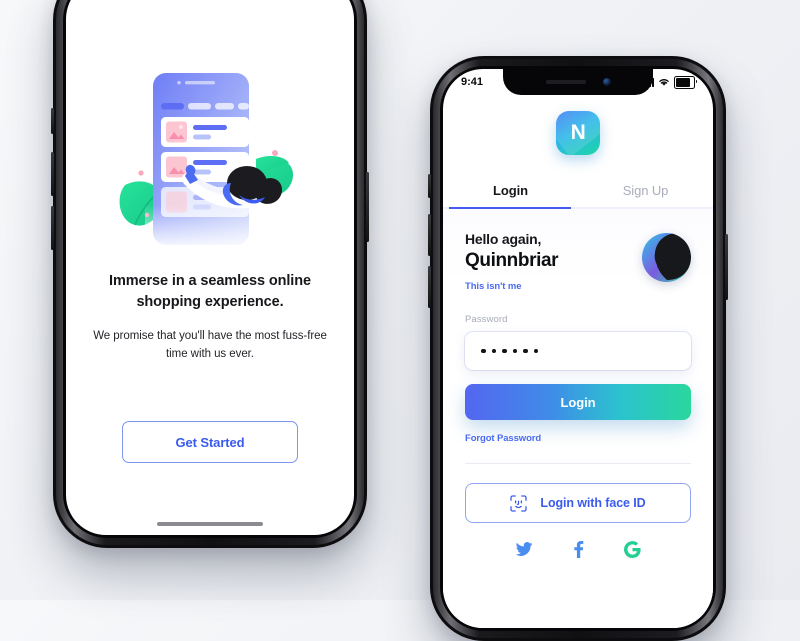 This screenshot has width=800, height=641. Describe the element at coordinates (210, 442) in the screenshot. I see `get-started-button: Get Started` at that location.